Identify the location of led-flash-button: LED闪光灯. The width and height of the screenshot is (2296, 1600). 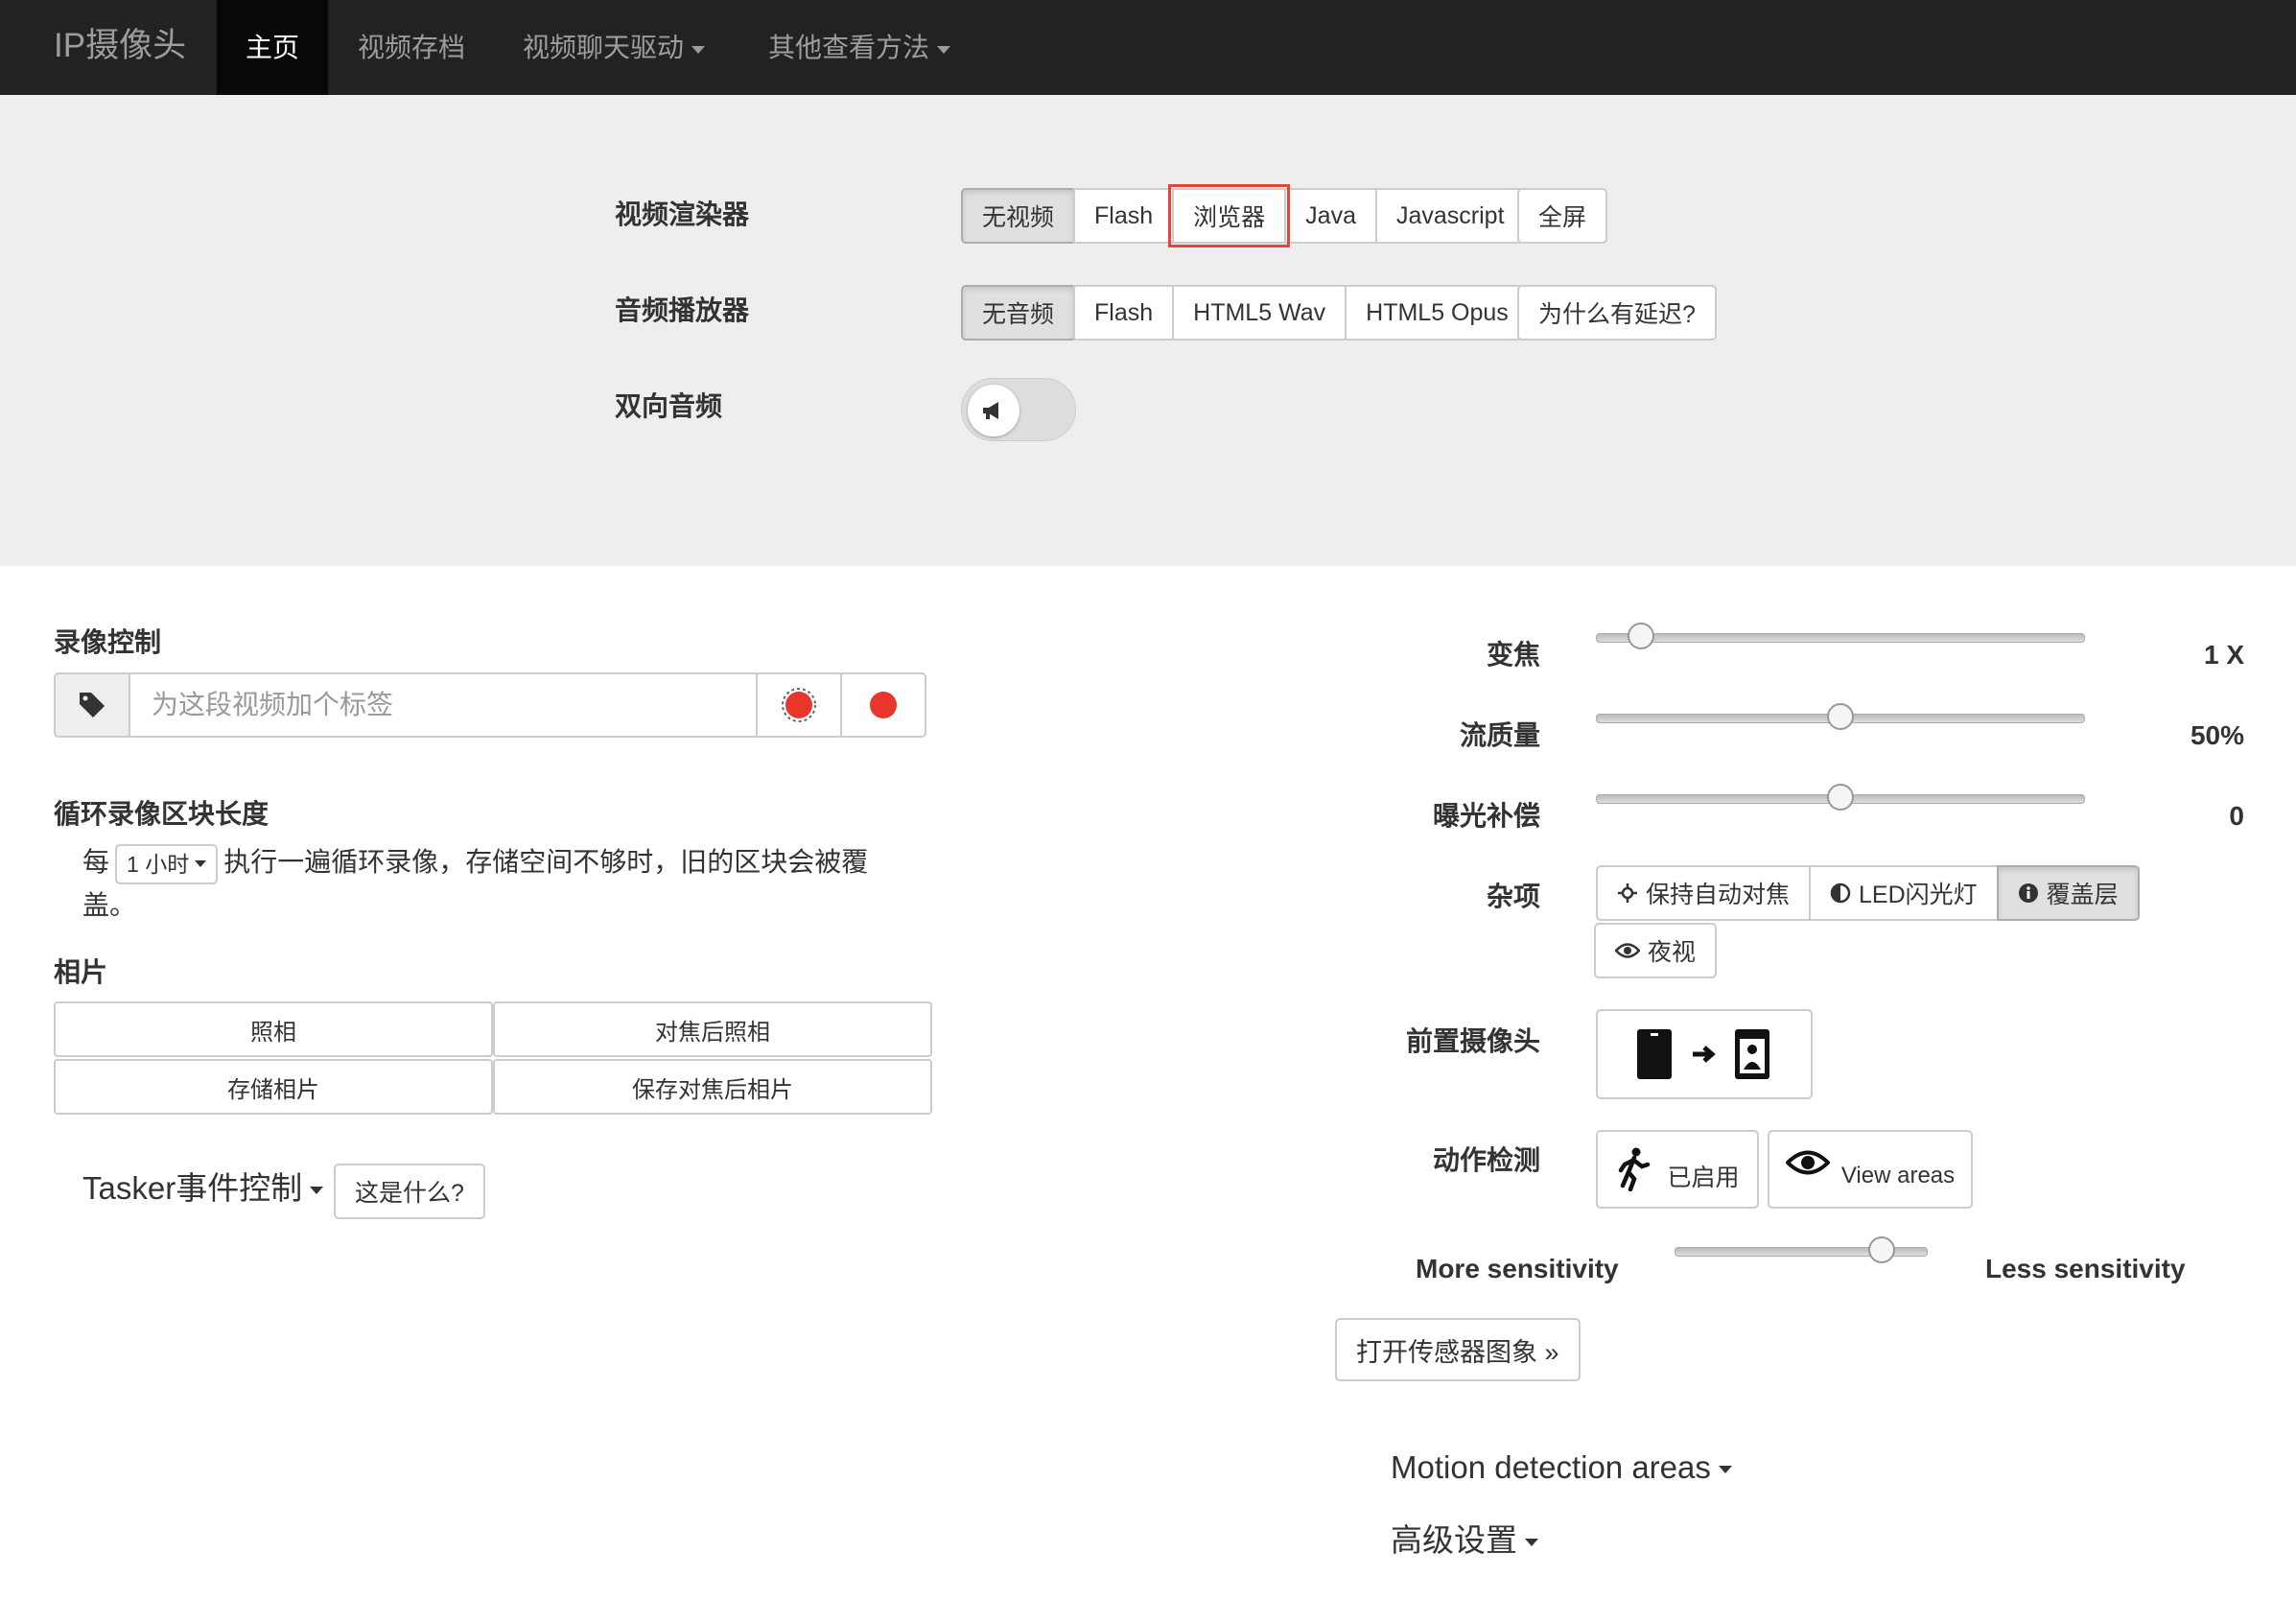
(1904, 893).